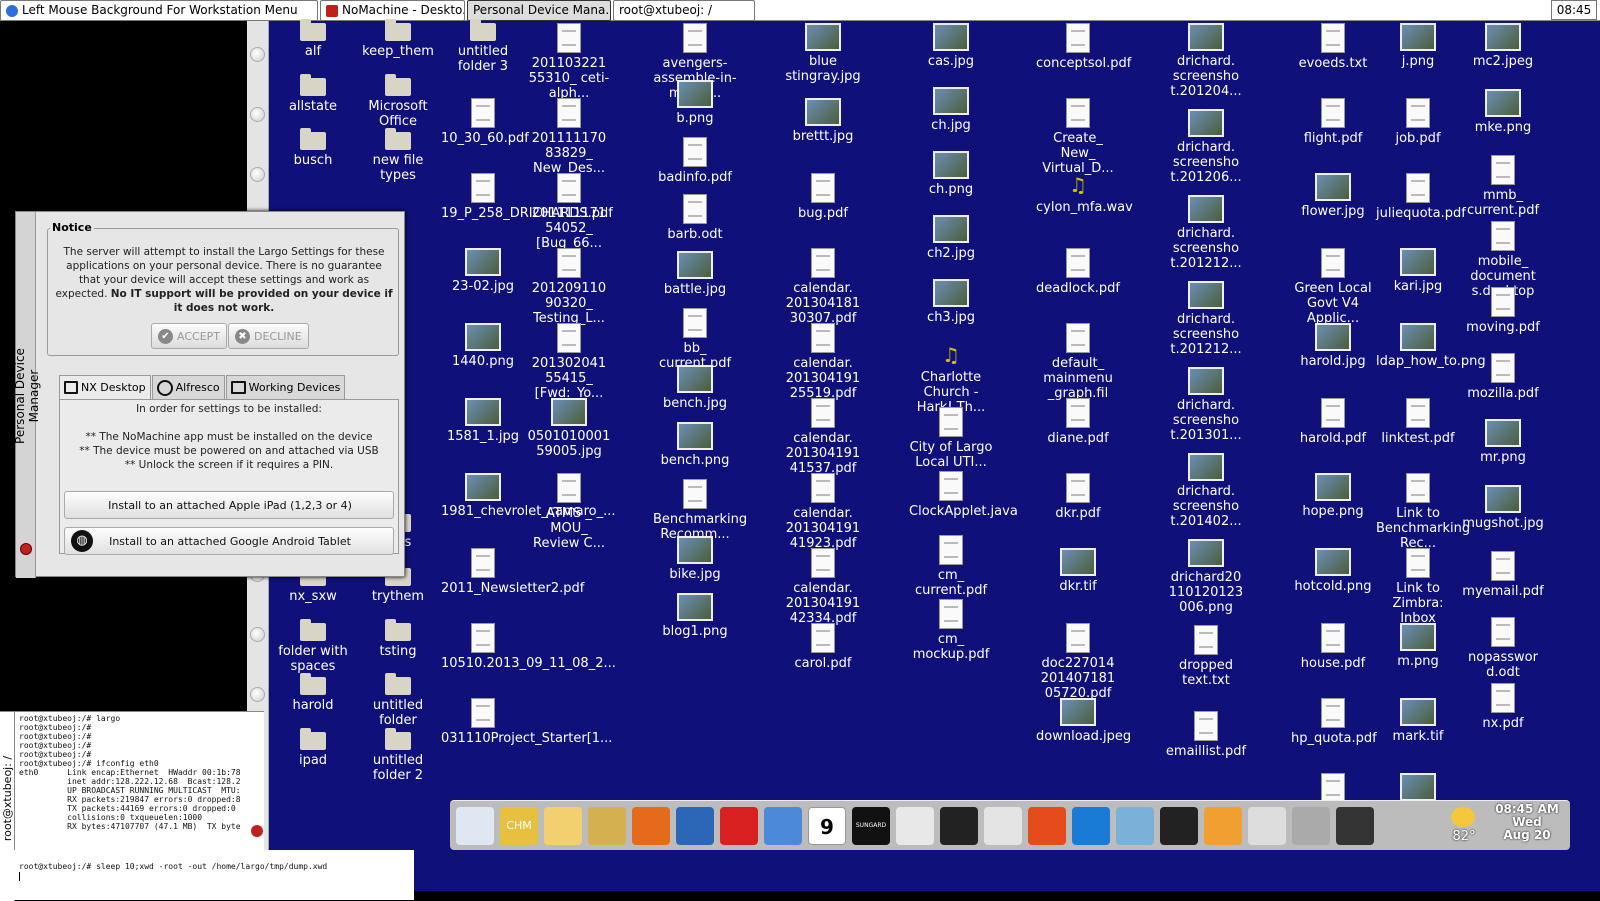 This screenshot has width=1600, height=901. I want to click on desktop-icon: myemail.pdf, so click(1503, 575).